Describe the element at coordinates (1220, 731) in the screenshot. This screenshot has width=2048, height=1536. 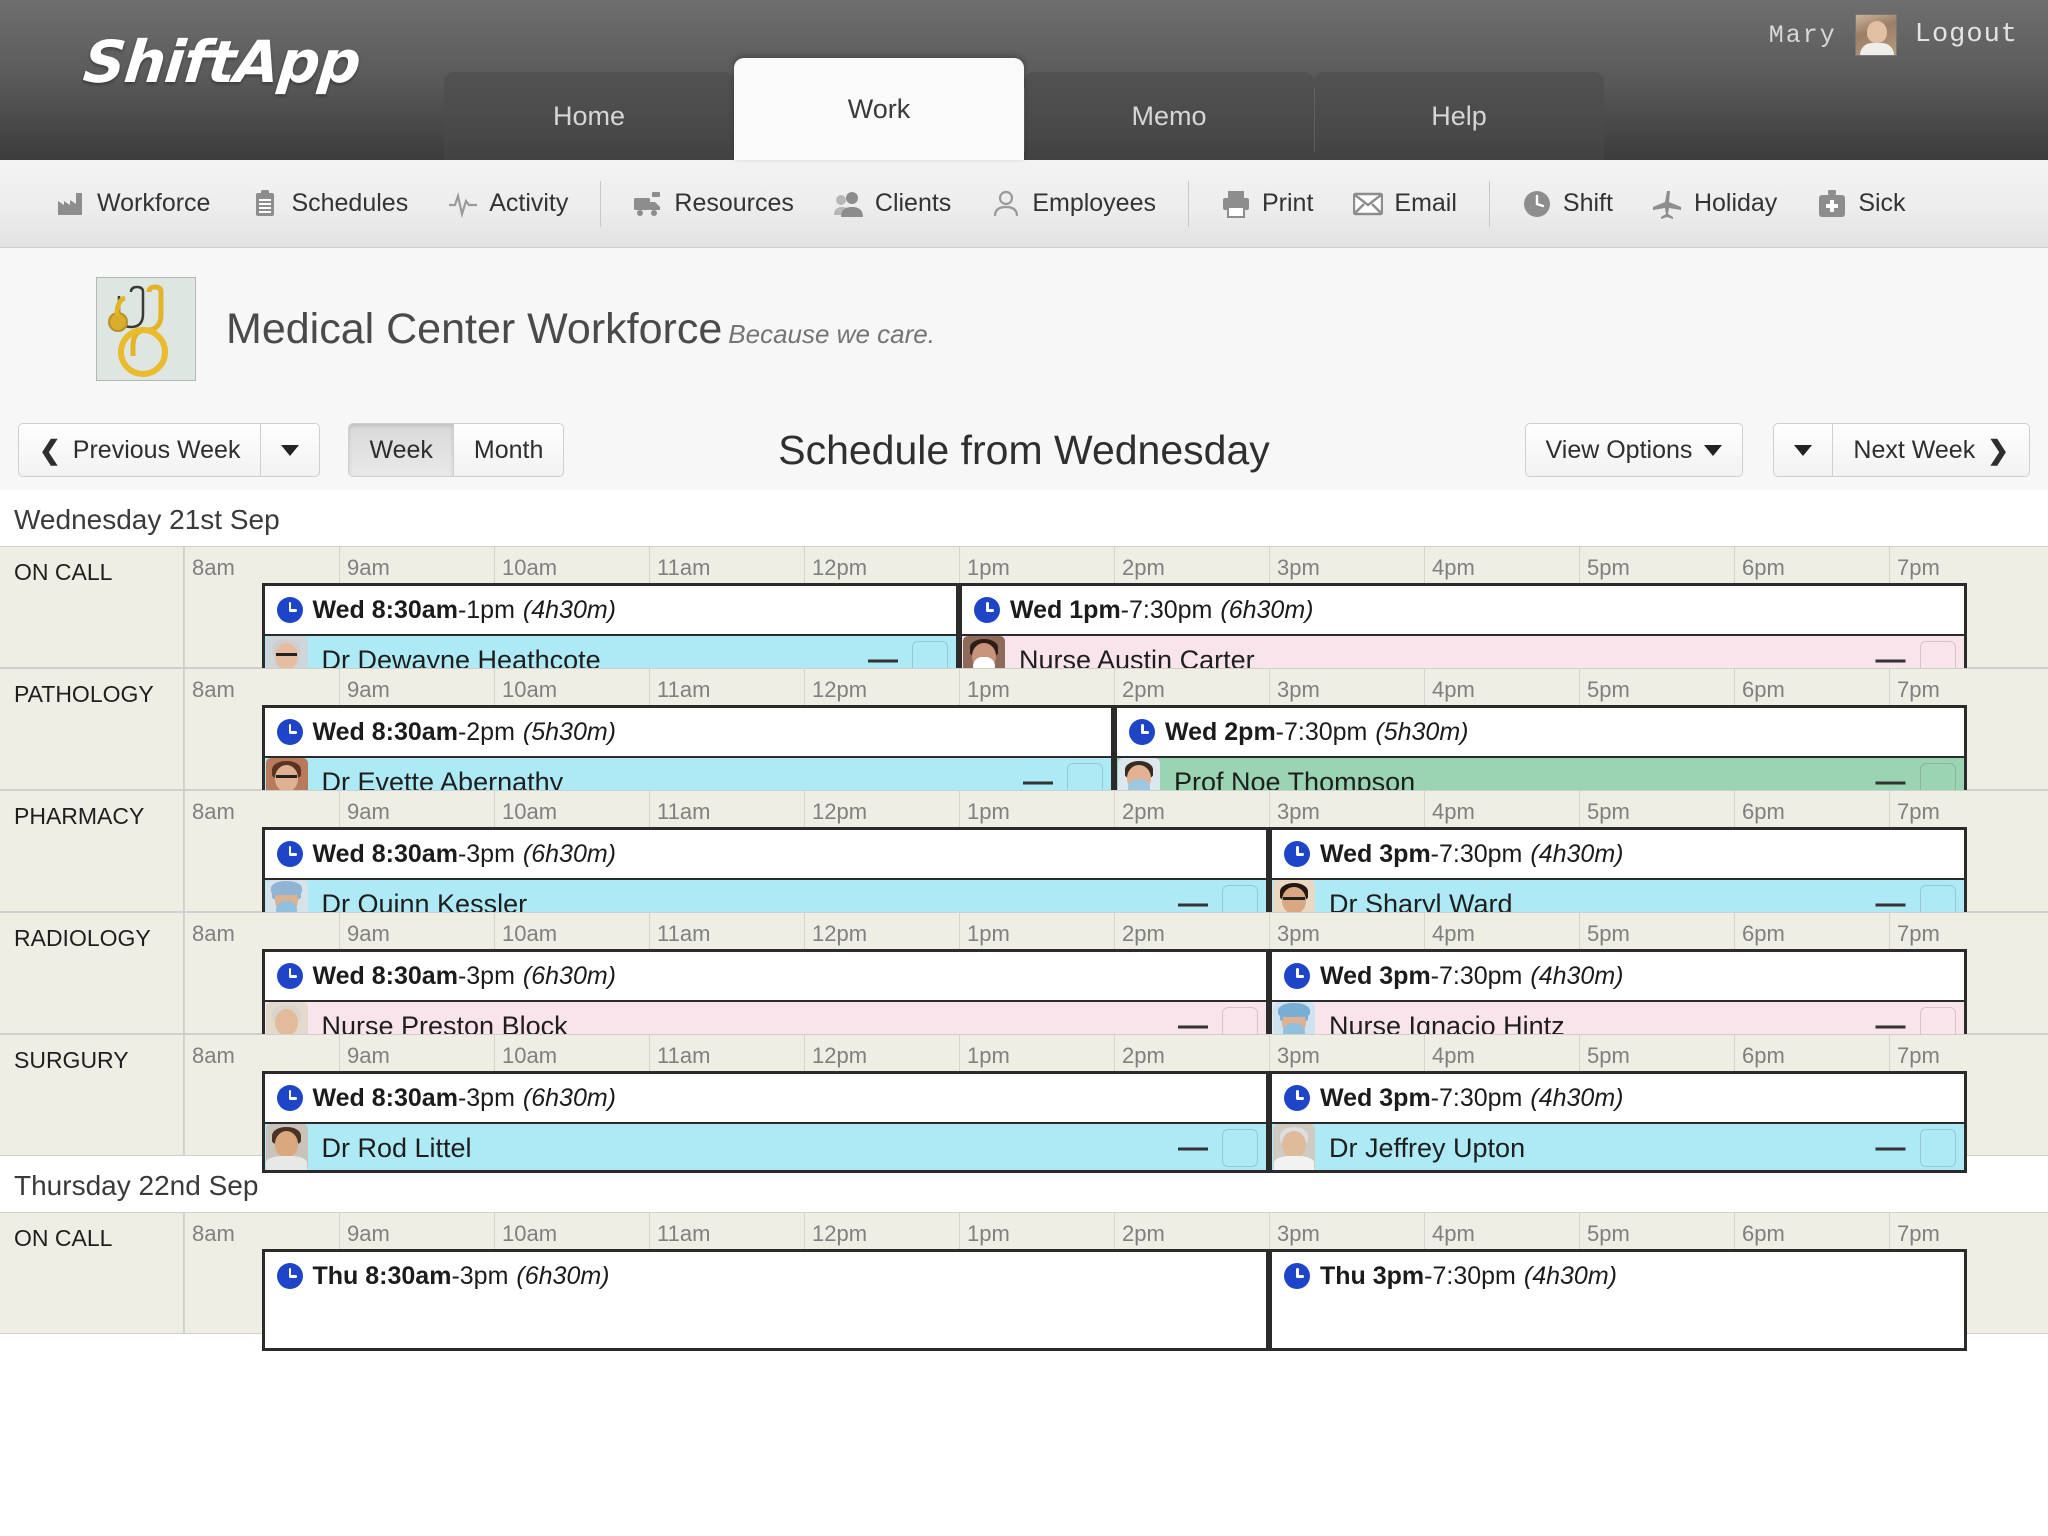
I see `shift-start-time: Wed 2pm` at that location.